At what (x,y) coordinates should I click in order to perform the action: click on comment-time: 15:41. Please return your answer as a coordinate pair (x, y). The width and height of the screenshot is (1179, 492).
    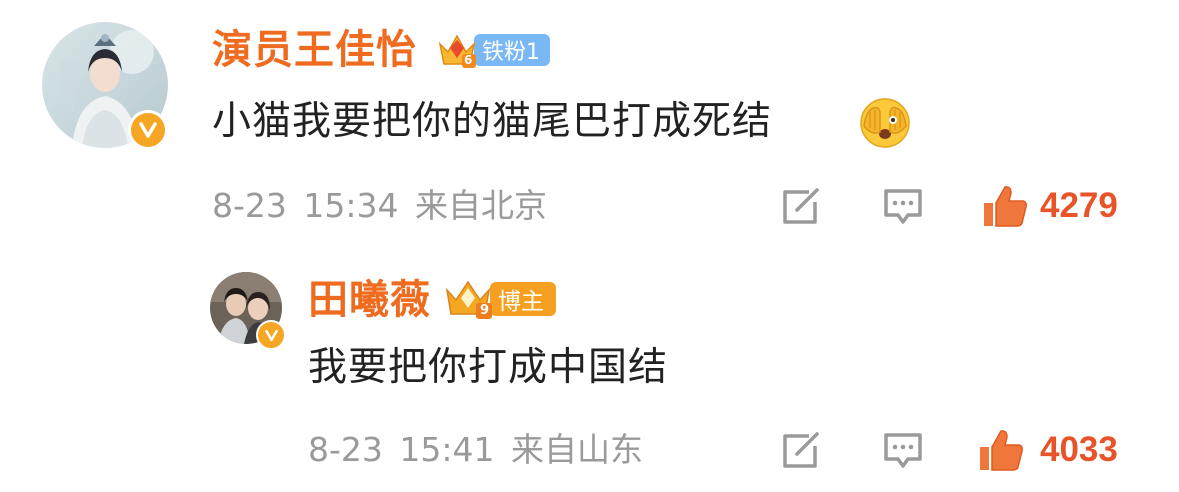
    Looking at the image, I should click on (447, 449).